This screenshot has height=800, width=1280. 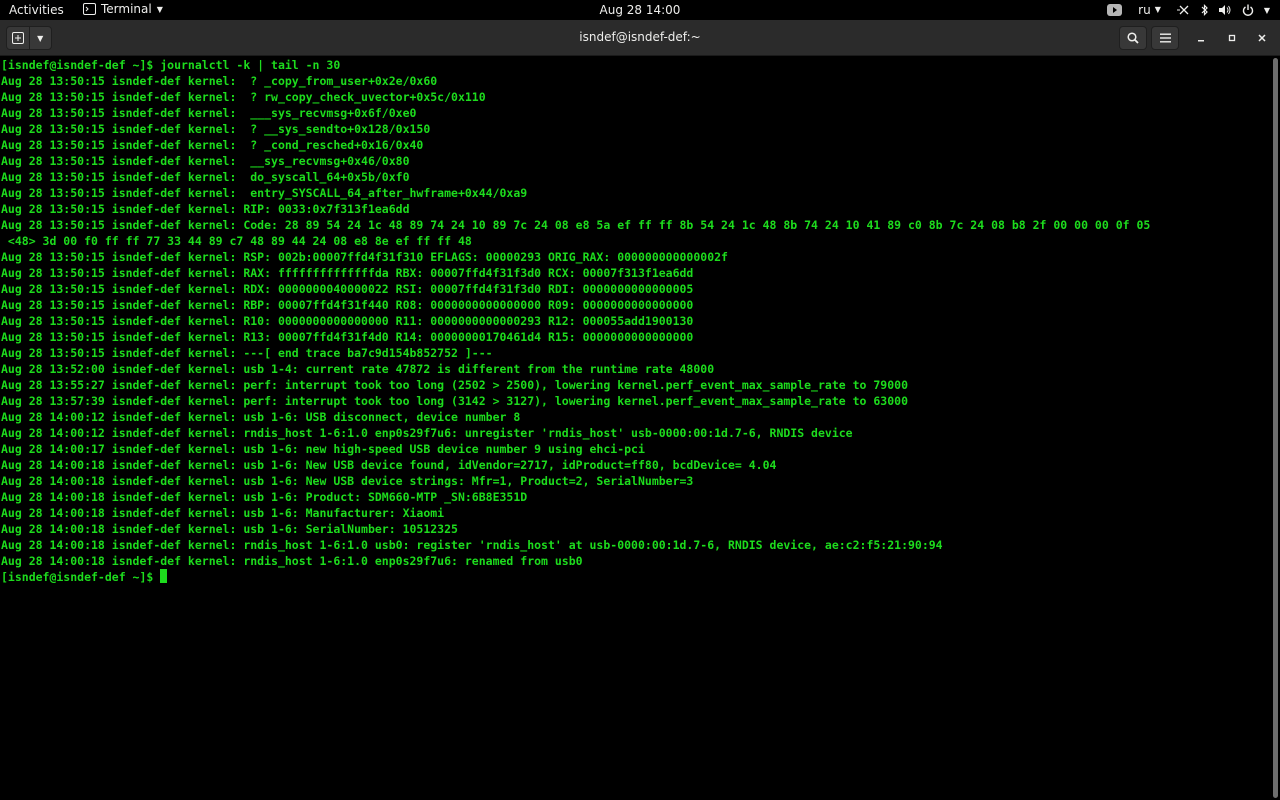 What do you see at coordinates (575, 577) in the screenshot?
I see `prompt-line: [isndef@isndef-def ~]$` at bounding box center [575, 577].